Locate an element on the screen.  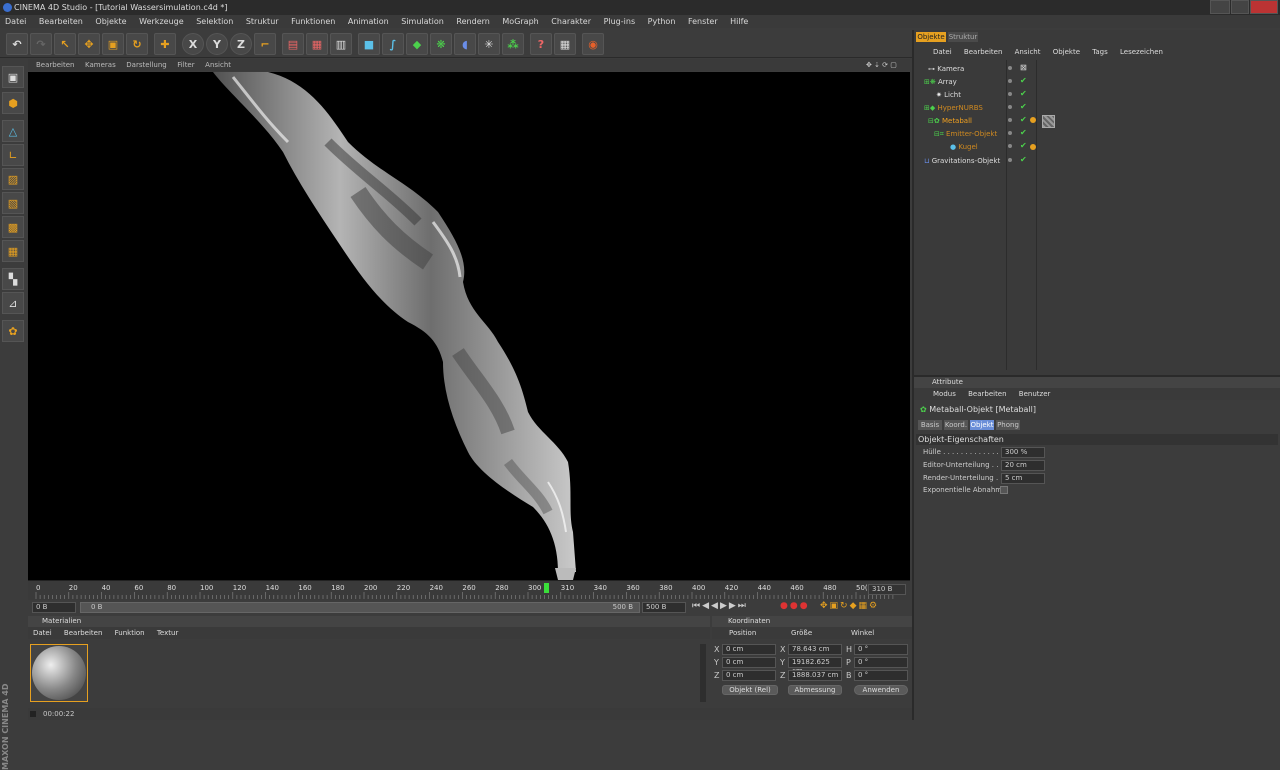
close-button is located at coordinates (1264, 7).